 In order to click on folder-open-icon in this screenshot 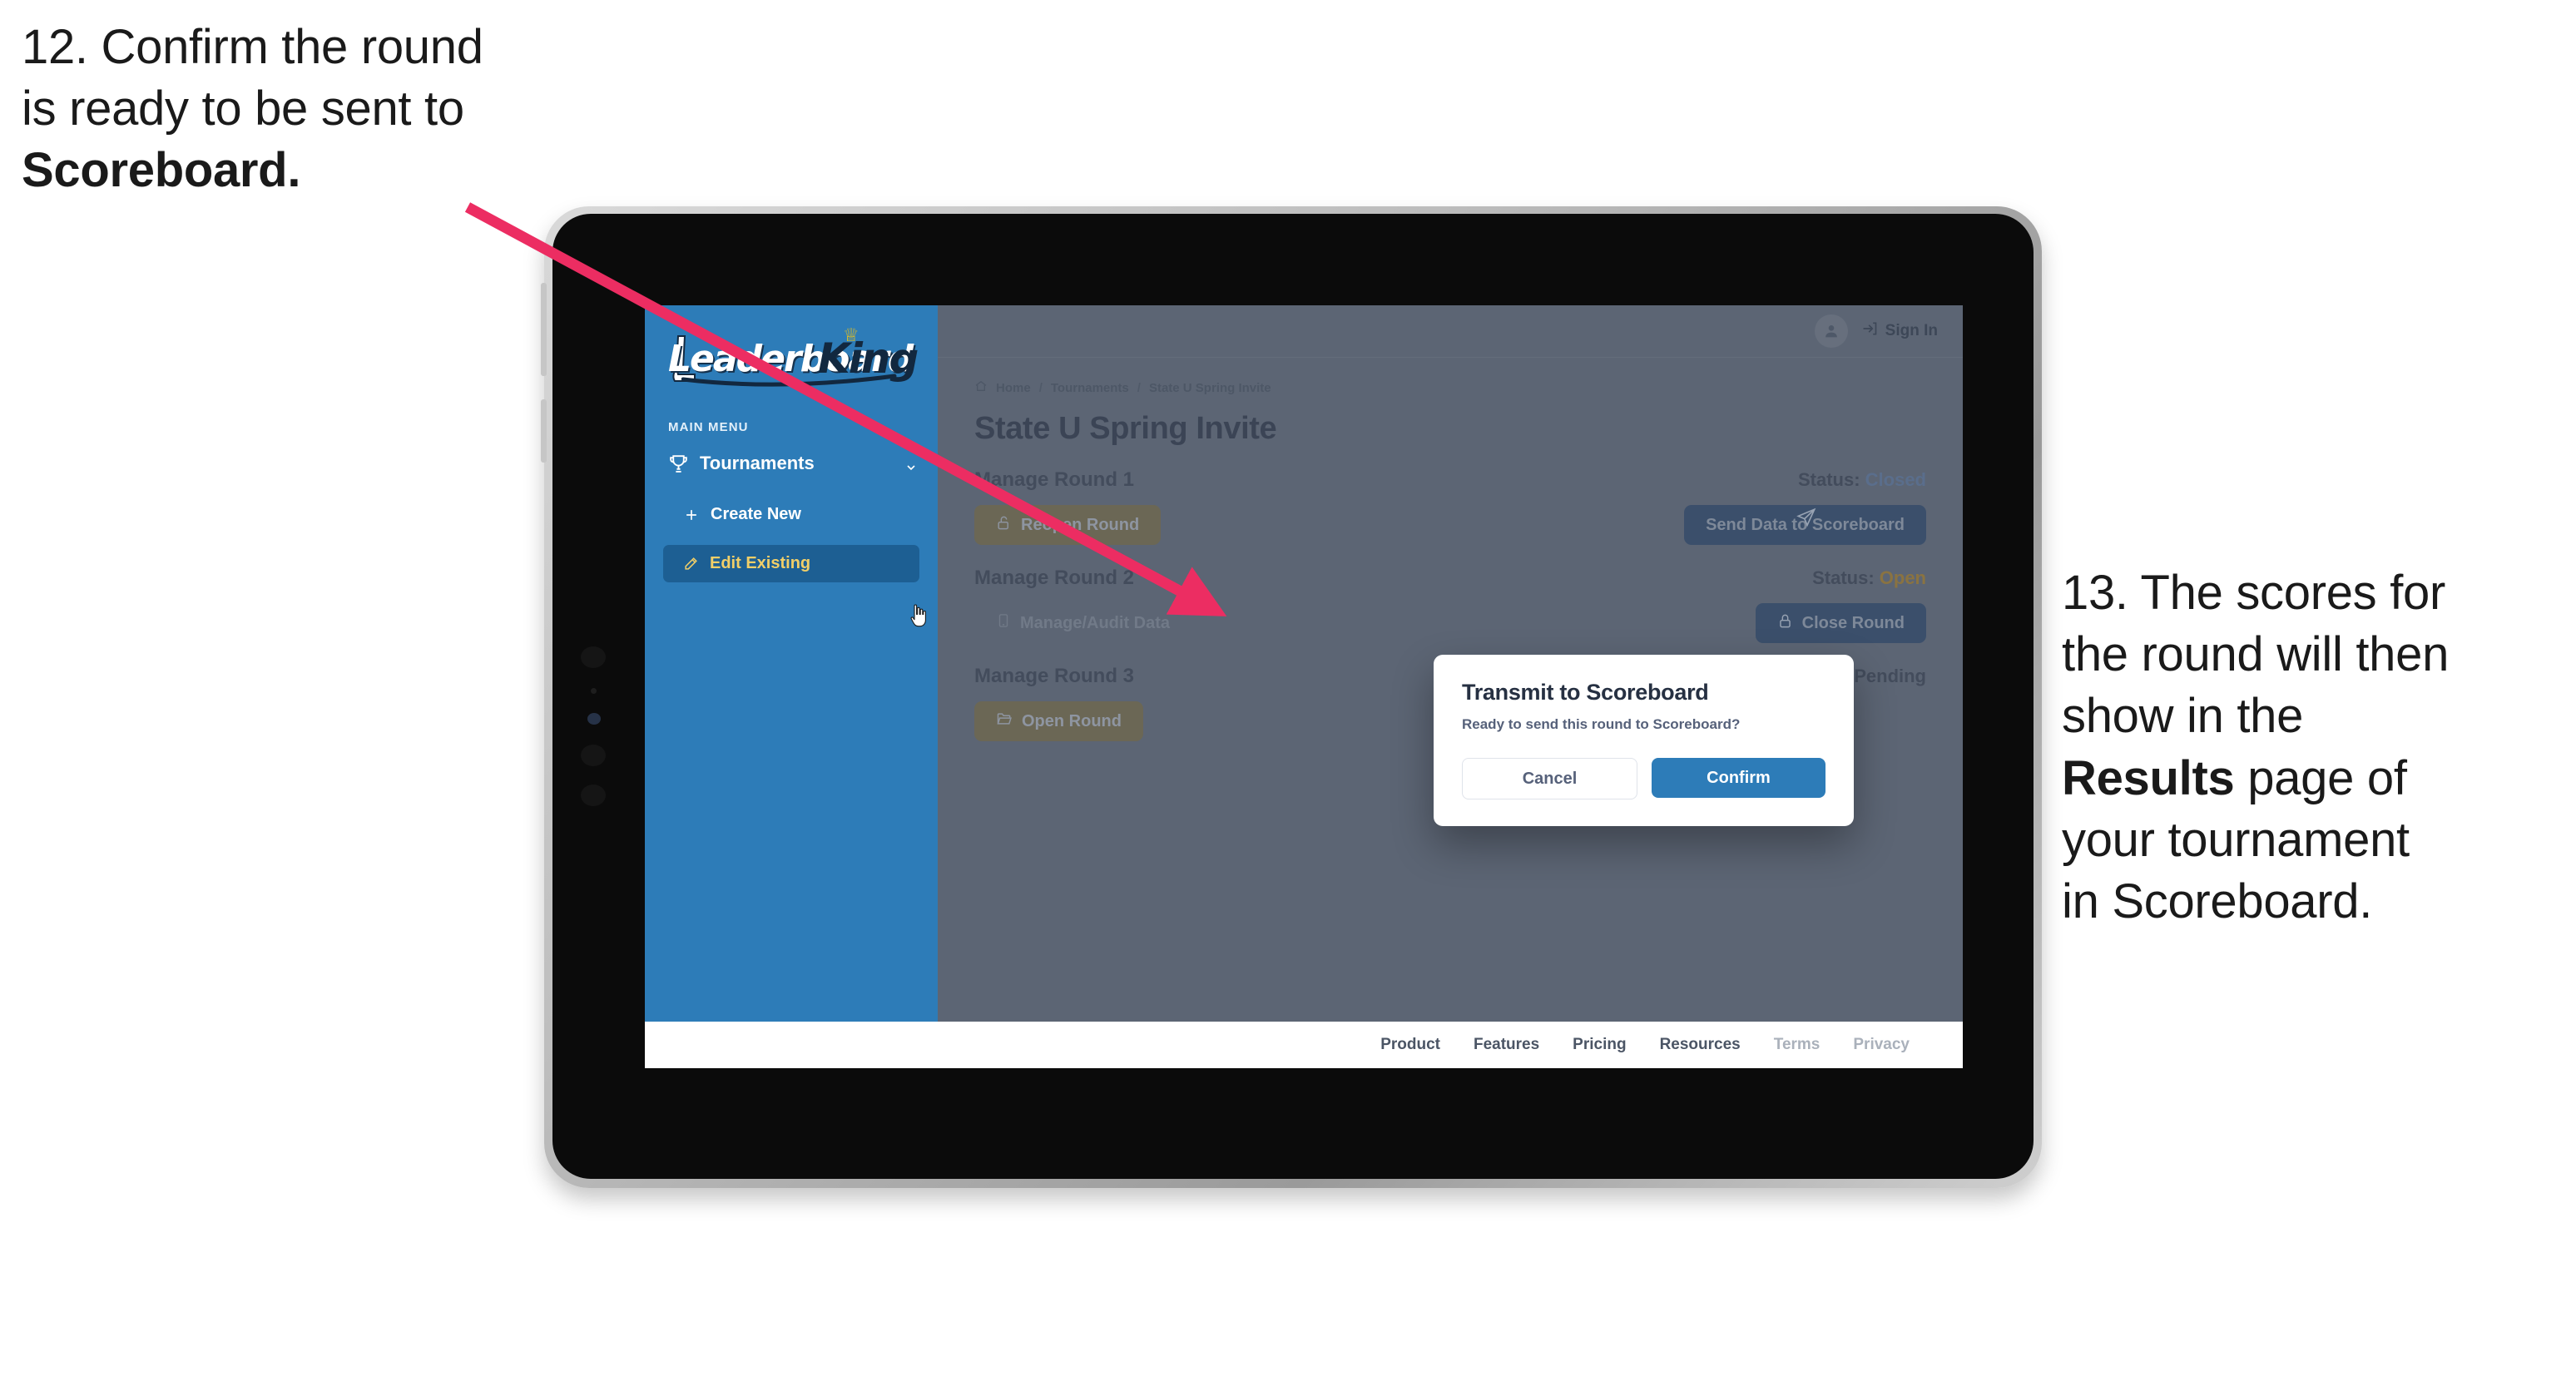, I will do `click(1005, 721)`.